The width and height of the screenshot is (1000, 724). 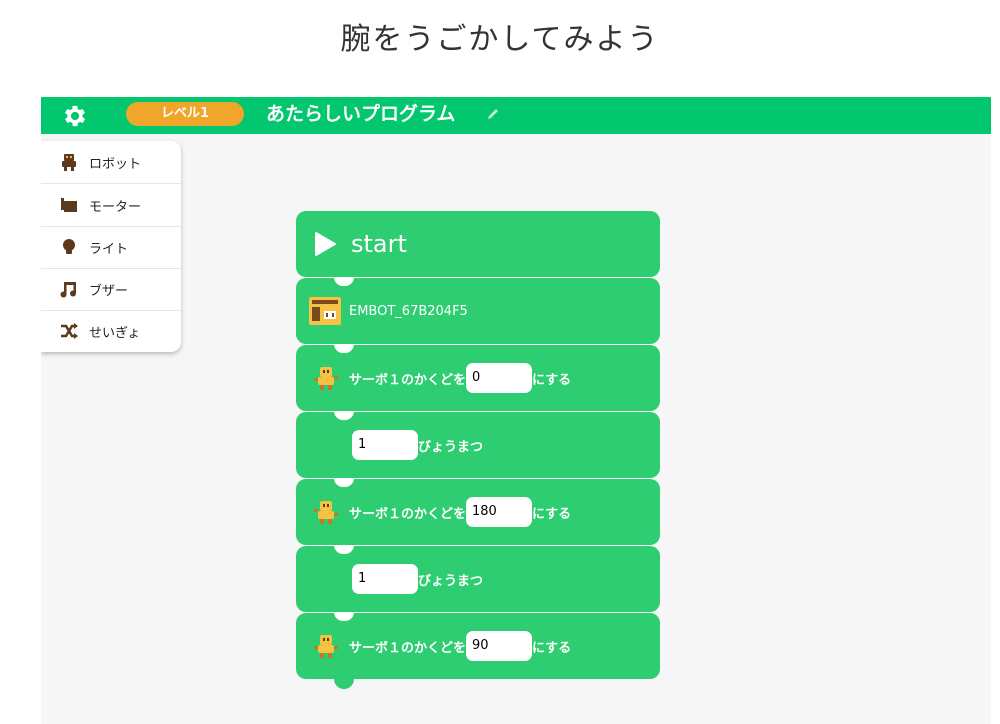 What do you see at coordinates (478, 315) in the screenshot?
I see `embot-block: EMBOT_67B204F5` at bounding box center [478, 315].